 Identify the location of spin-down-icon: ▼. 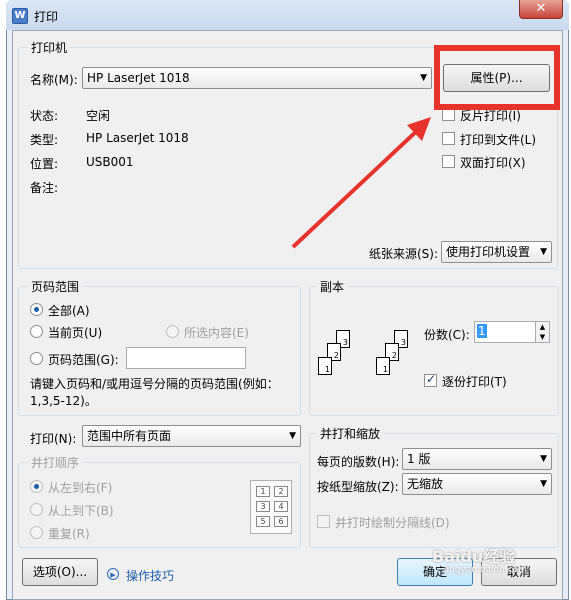
(542, 337).